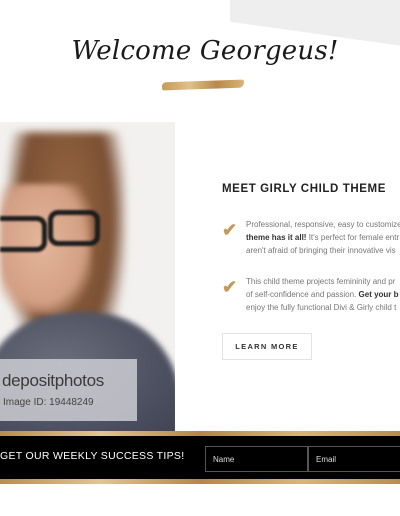  What do you see at coordinates (48, 402) in the screenshot?
I see `watermark-image-id: Image ID: 19448249` at bounding box center [48, 402].